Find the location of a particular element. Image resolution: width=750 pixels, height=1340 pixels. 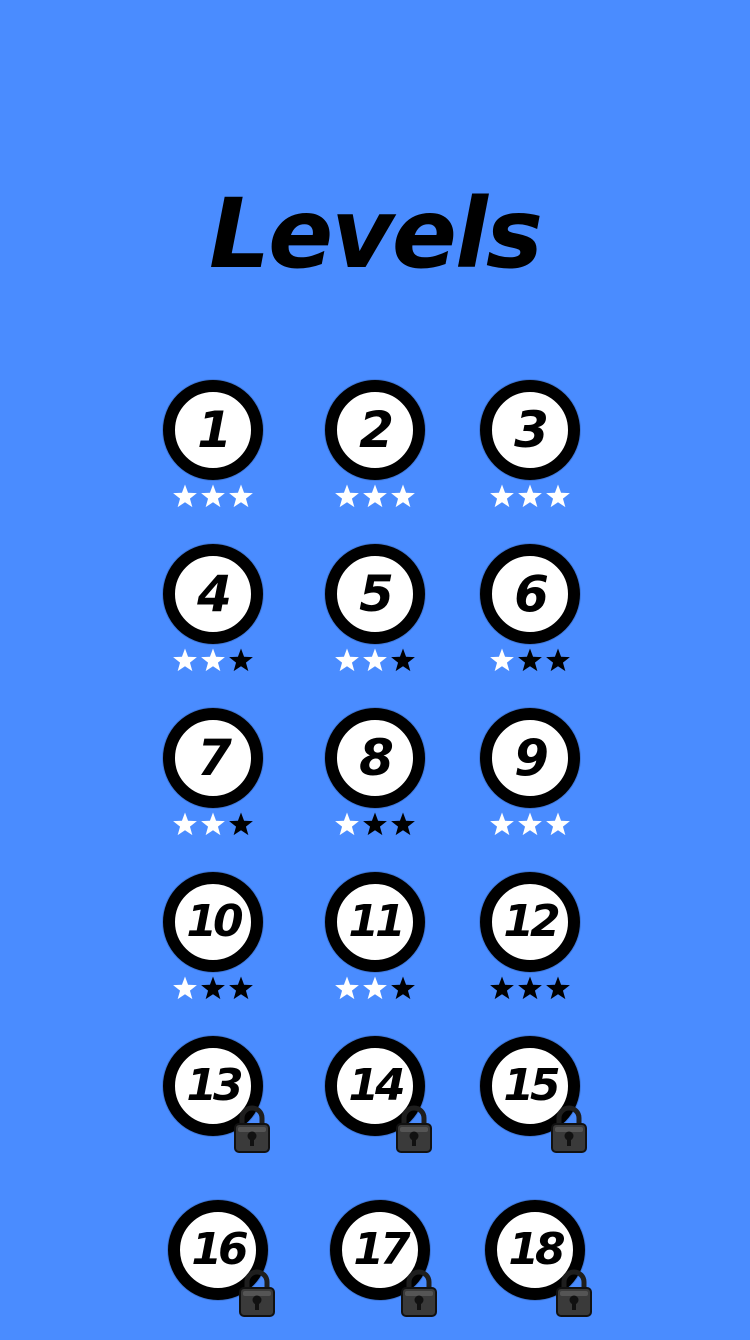

level-badge: 11 is located at coordinates (375, 922).